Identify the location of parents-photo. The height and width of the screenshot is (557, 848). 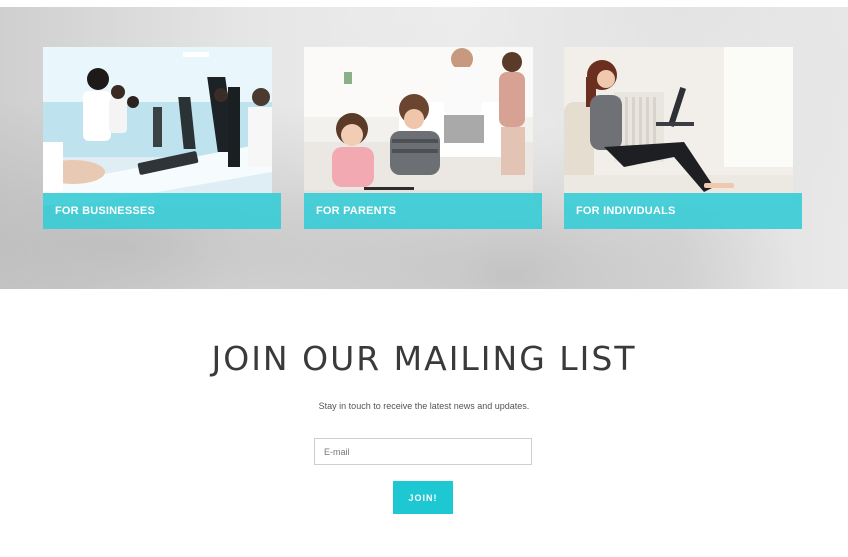
(418, 126).